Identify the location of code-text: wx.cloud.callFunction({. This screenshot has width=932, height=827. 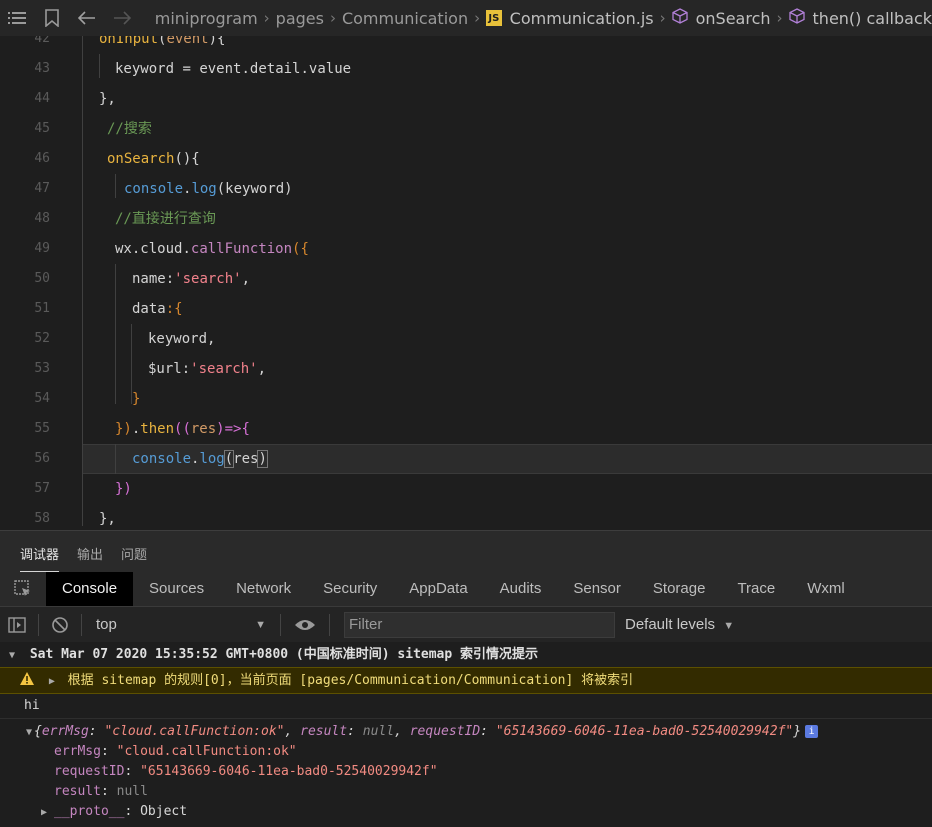
(212, 249).